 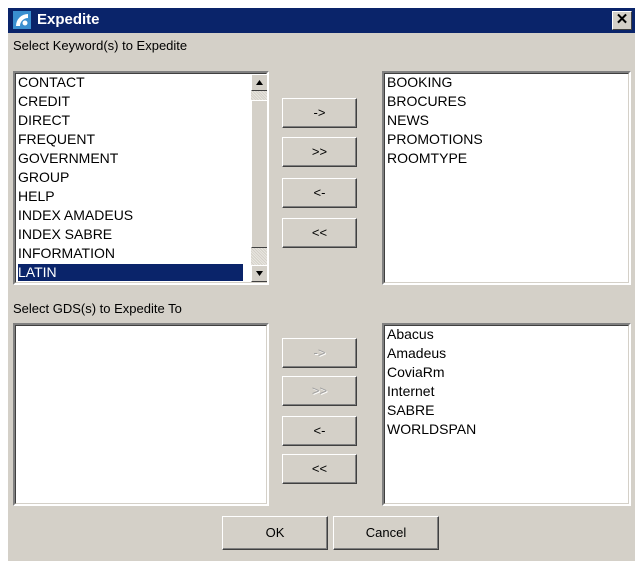 What do you see at coordinates (386, 533) in the screenshot?
I see `cancel-button: Cancel` at bounding box center [386, 533].